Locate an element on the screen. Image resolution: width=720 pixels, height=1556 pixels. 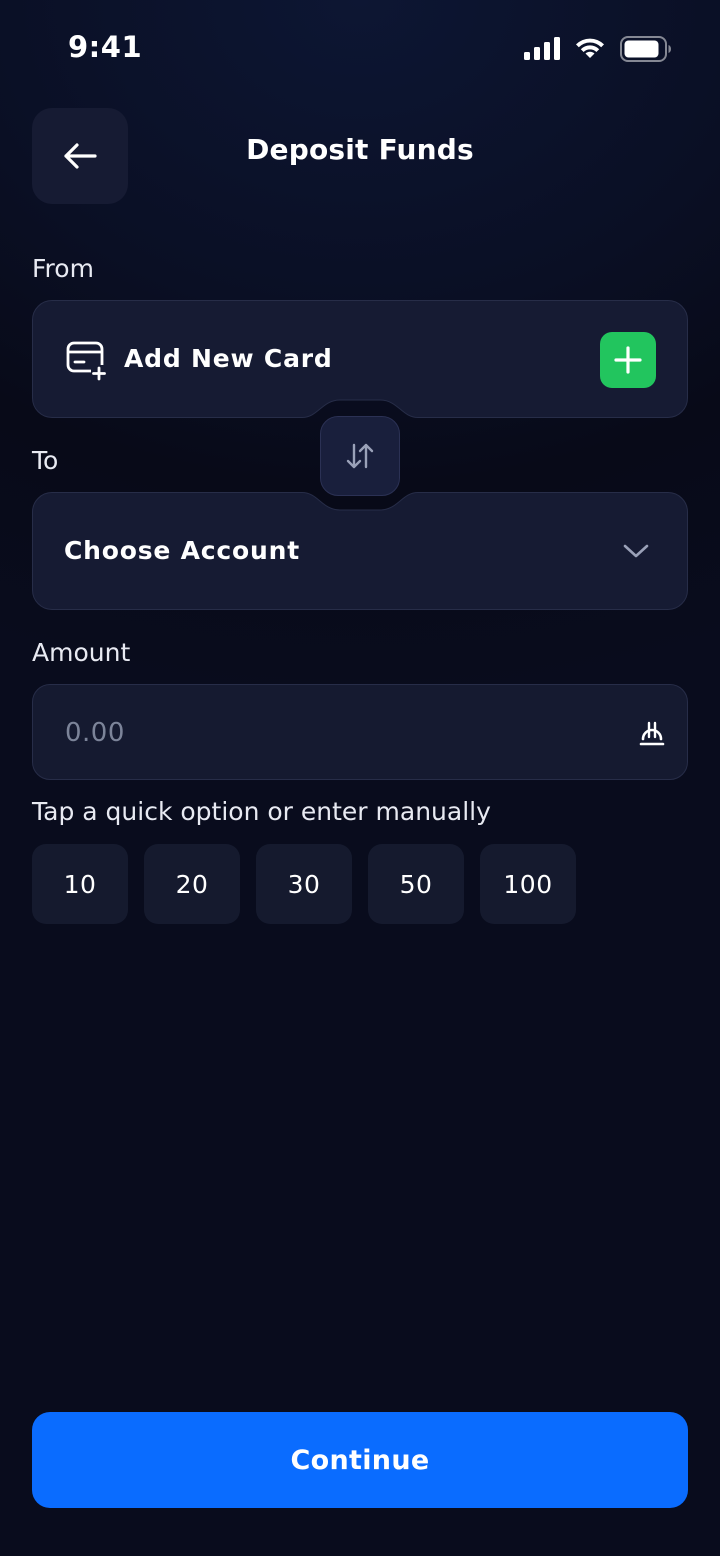
add-new-card-text: Add New Card is located at coordinates (228, 358).